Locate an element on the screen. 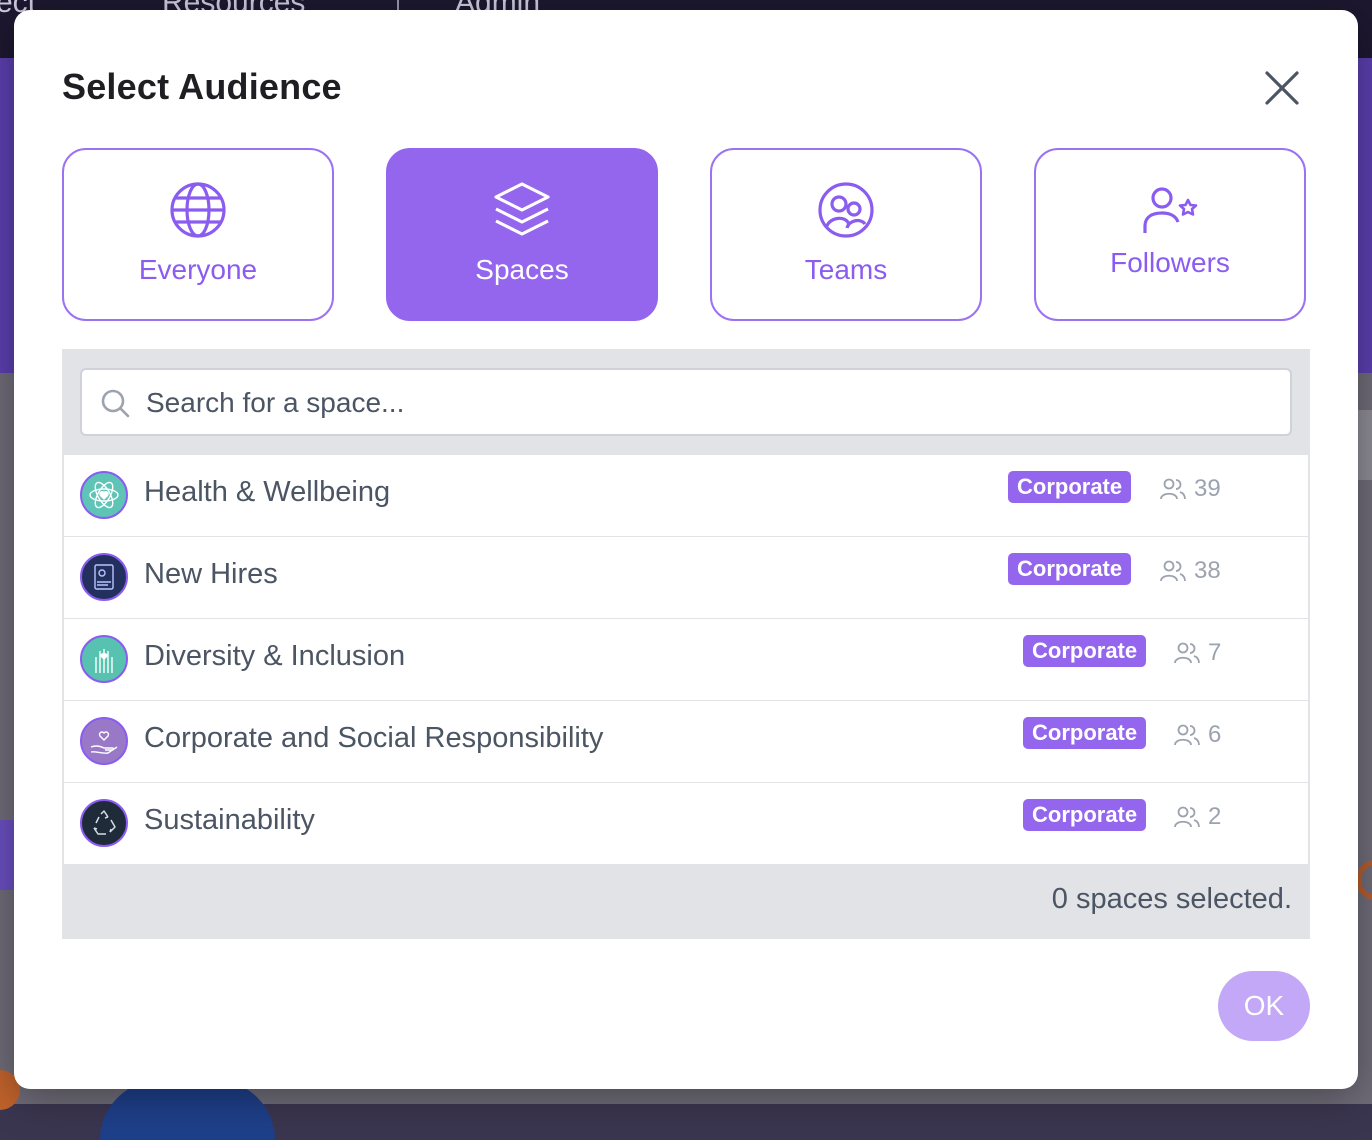  member-count: 7 is located at coordinates (1197, 653).